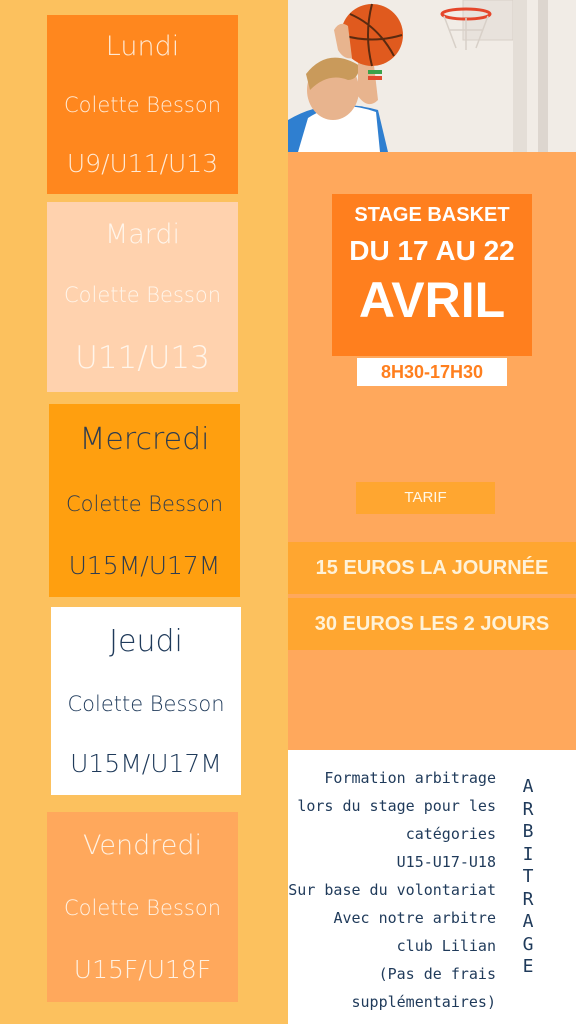 Image resolution: width=576 pixels, height=1024 pixels. What do you see at coordinates (424, 1002) in the screenshot?
I see `arbitrage-line: supplémentaires)` at bounding box center [424, 1002].